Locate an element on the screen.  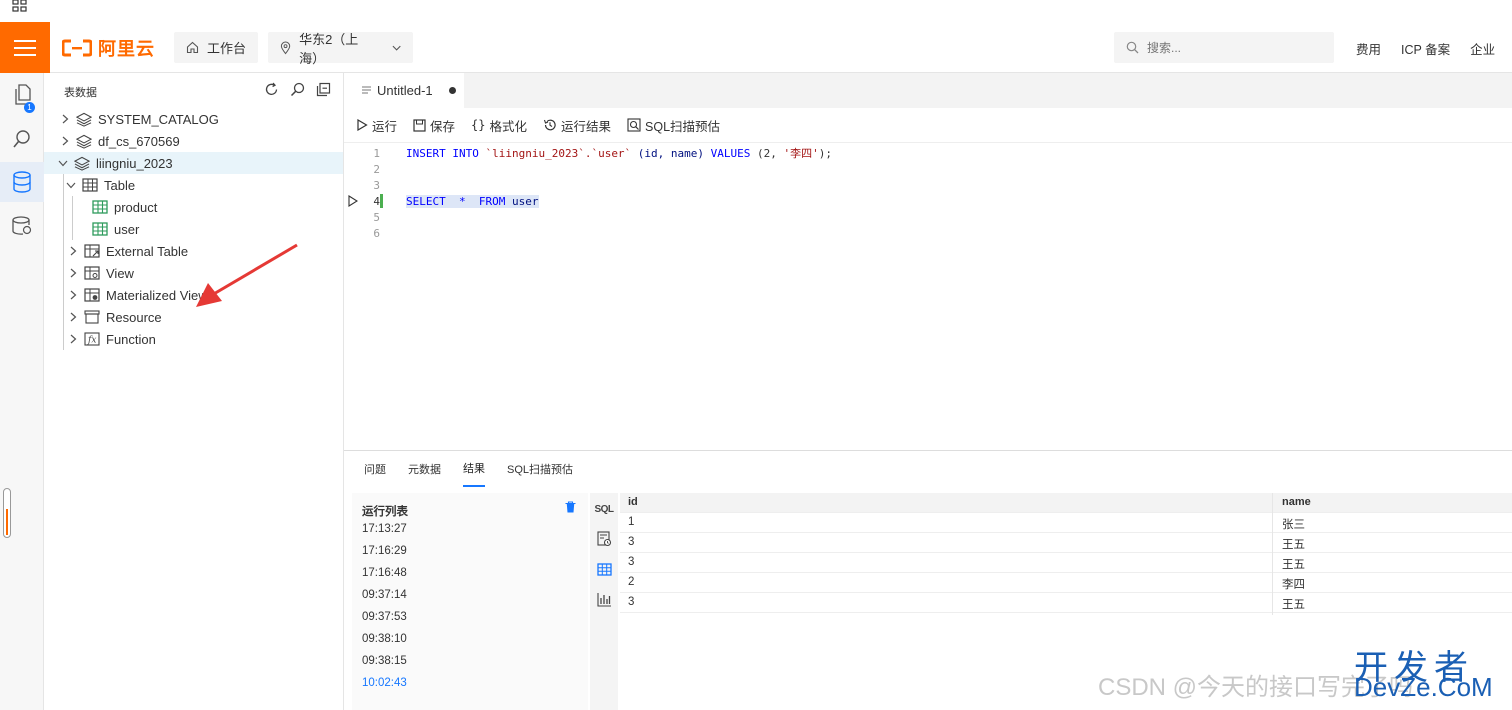
link-enterprise: 企业 is located at coordinates (1482, 48).